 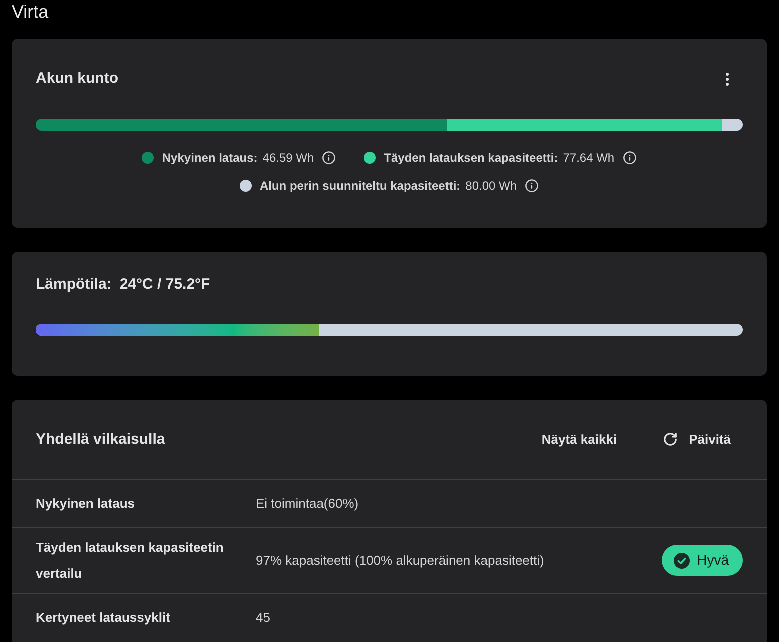 What do you see at coordinates (30, 12) in the screenshot?
I see `page-title: Virta` at bounding box center [30, 12].